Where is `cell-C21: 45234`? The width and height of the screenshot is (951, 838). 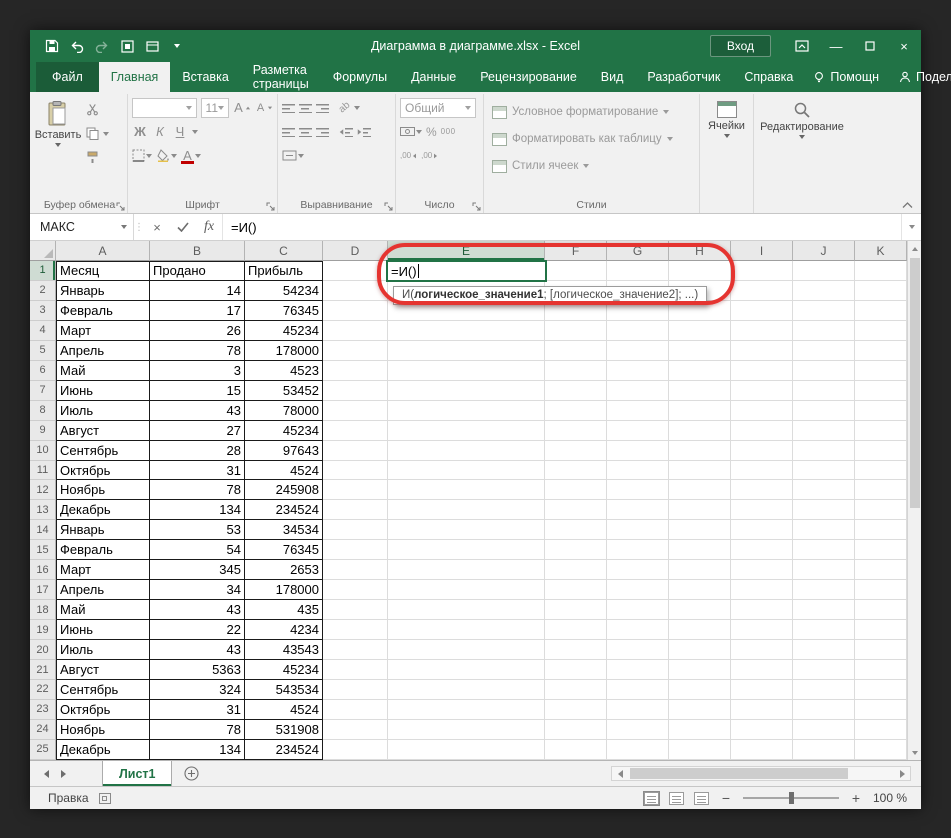
cell-C21: 45234 is located at coordinates (284, 670).